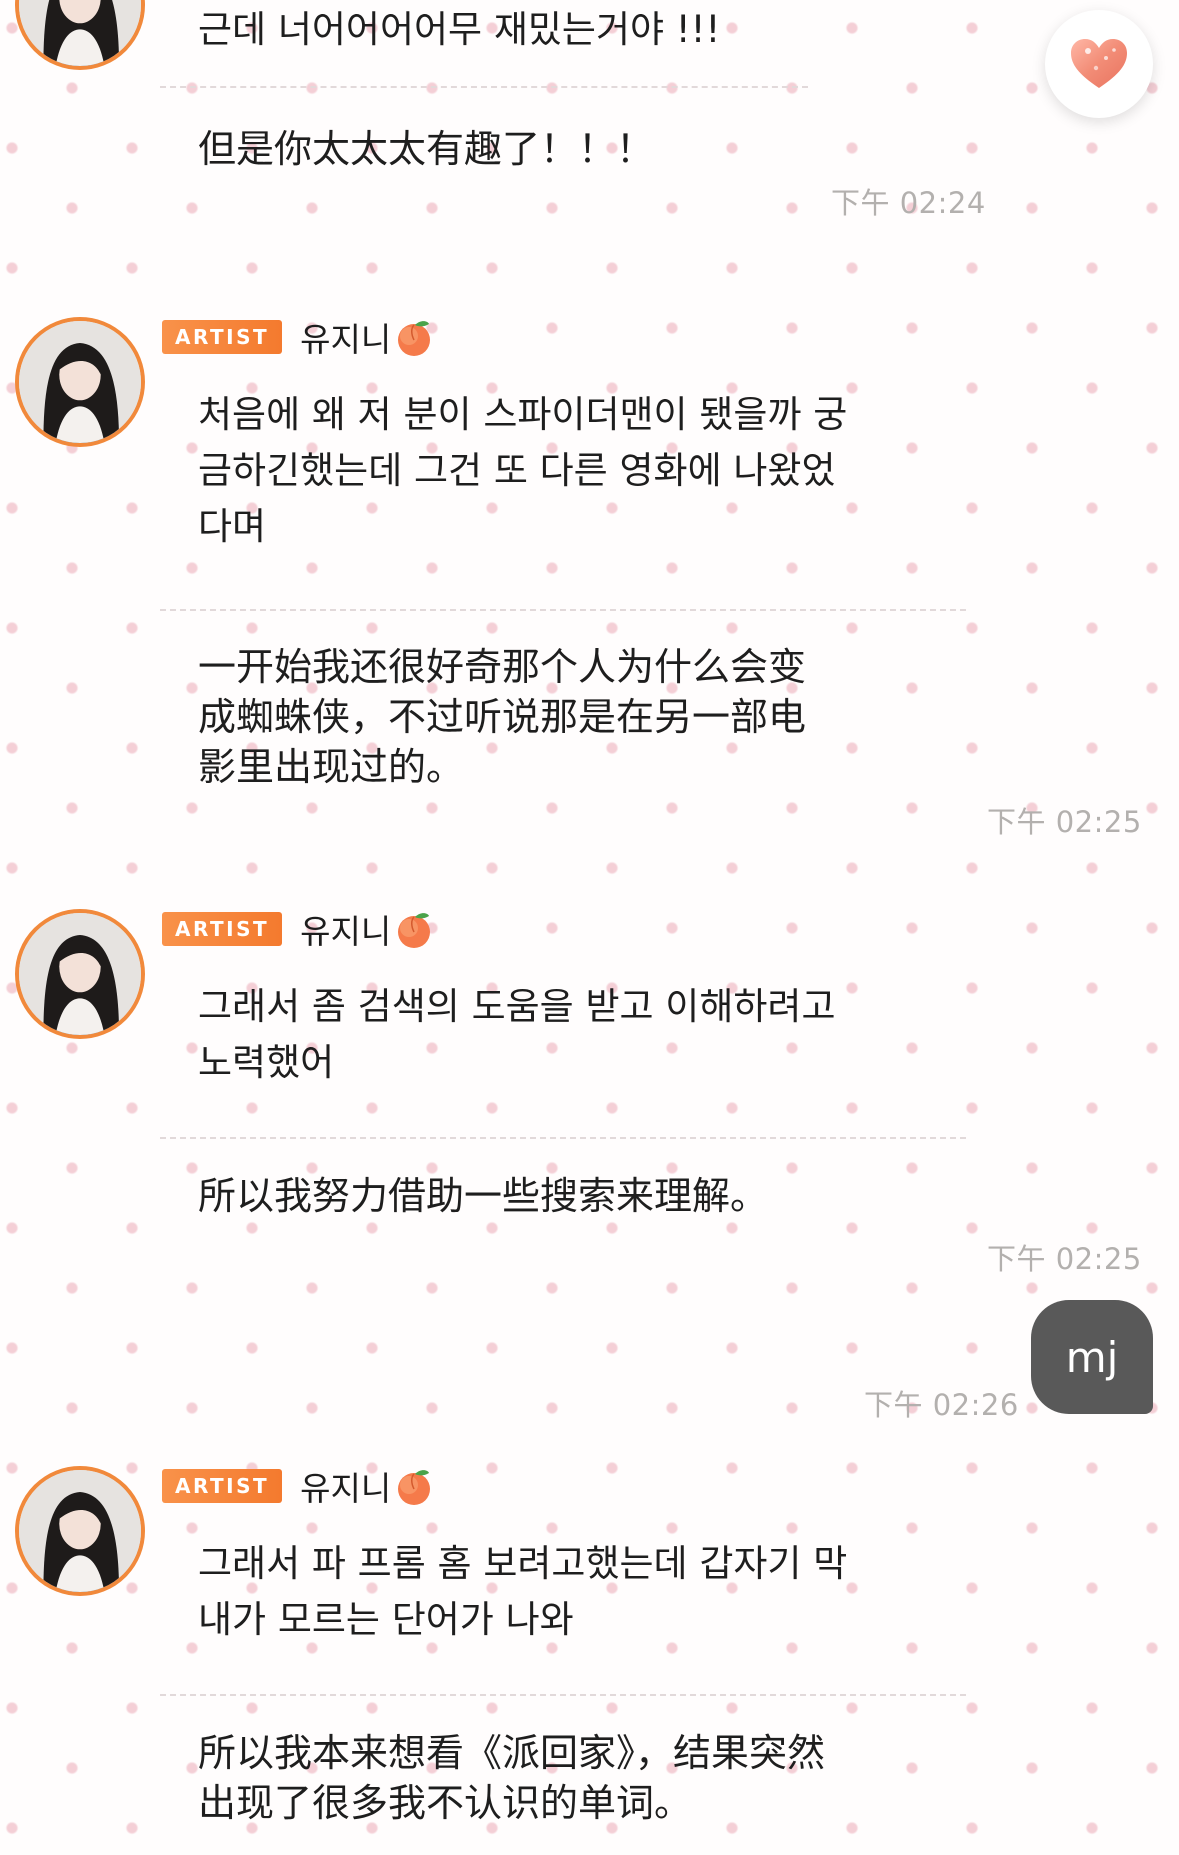 Image resolution: width=1179 pixels, height=1855 pixels. I want to click on message-translation: 但是你太太太有趣了！！！, so click(426, 149).